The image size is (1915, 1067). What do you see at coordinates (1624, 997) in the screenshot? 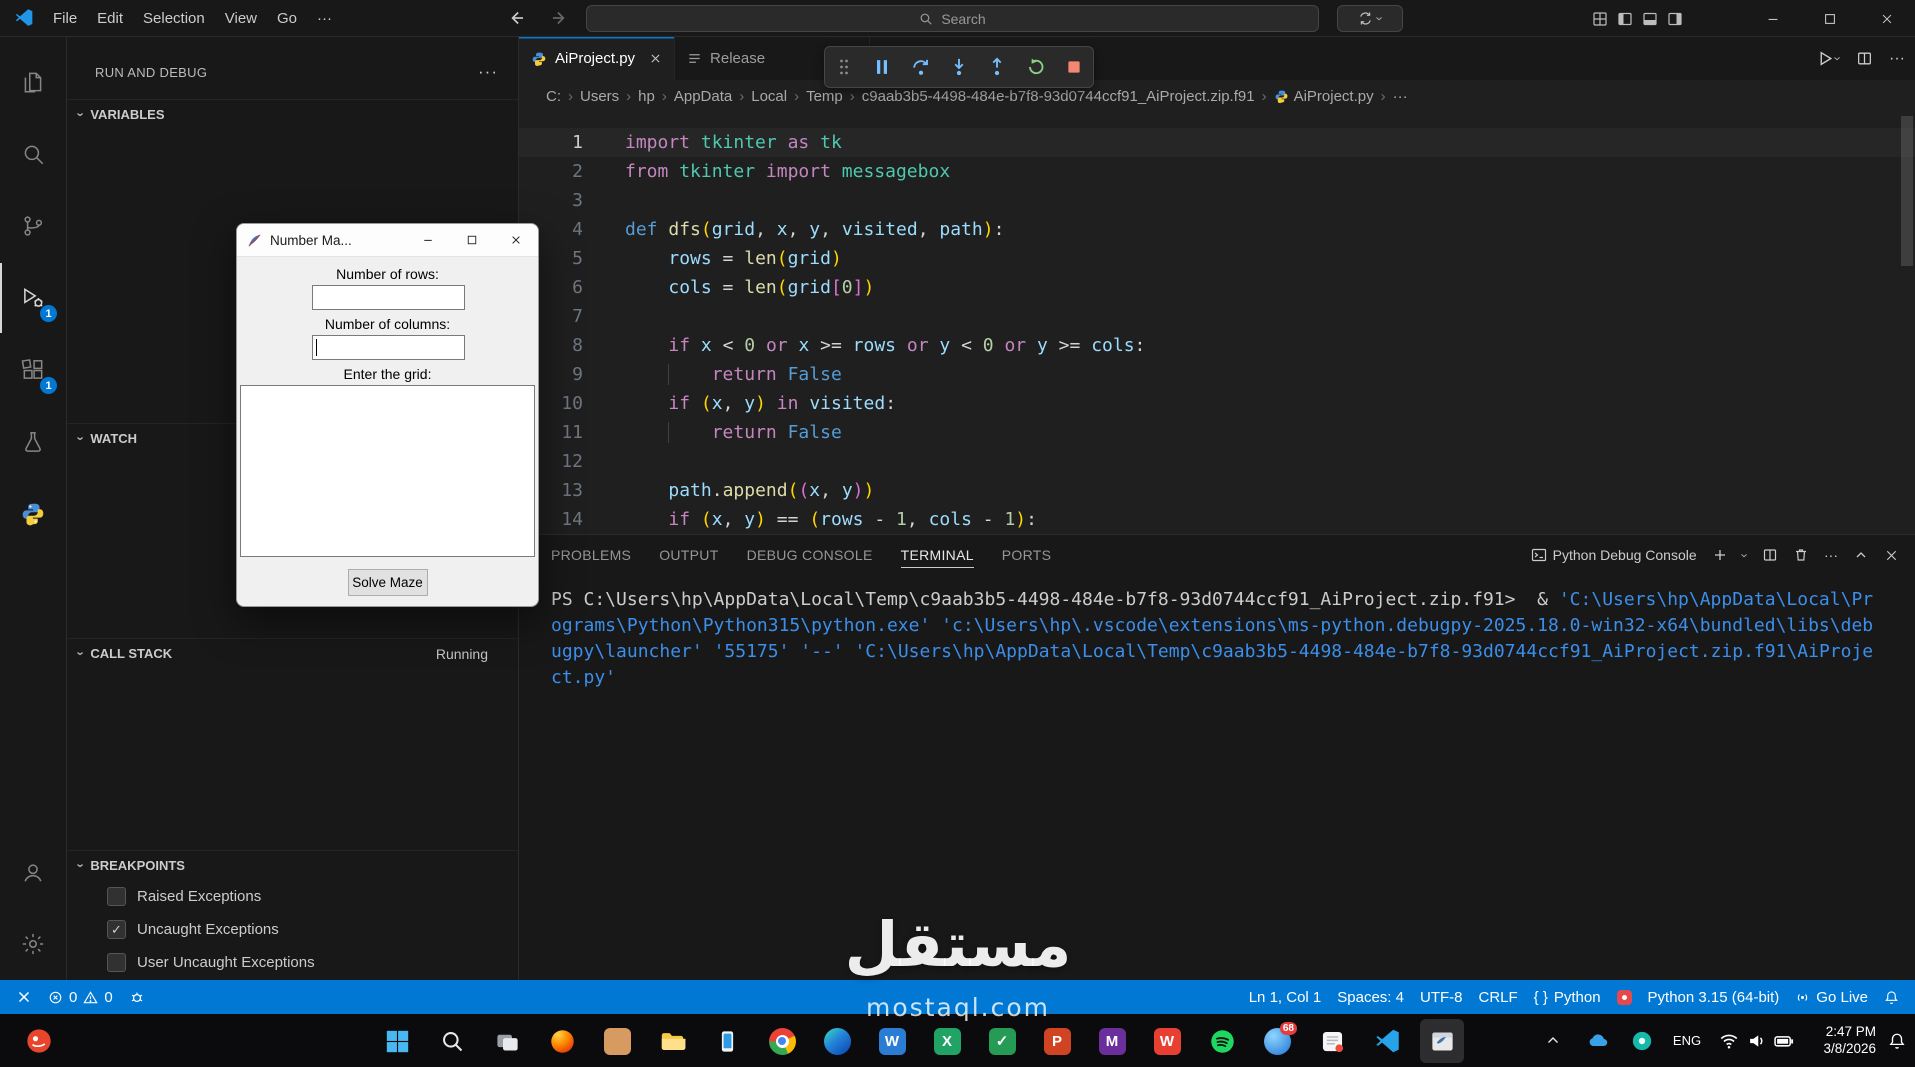
I see `extension-status-icon` at bounding box center [1624, 997].